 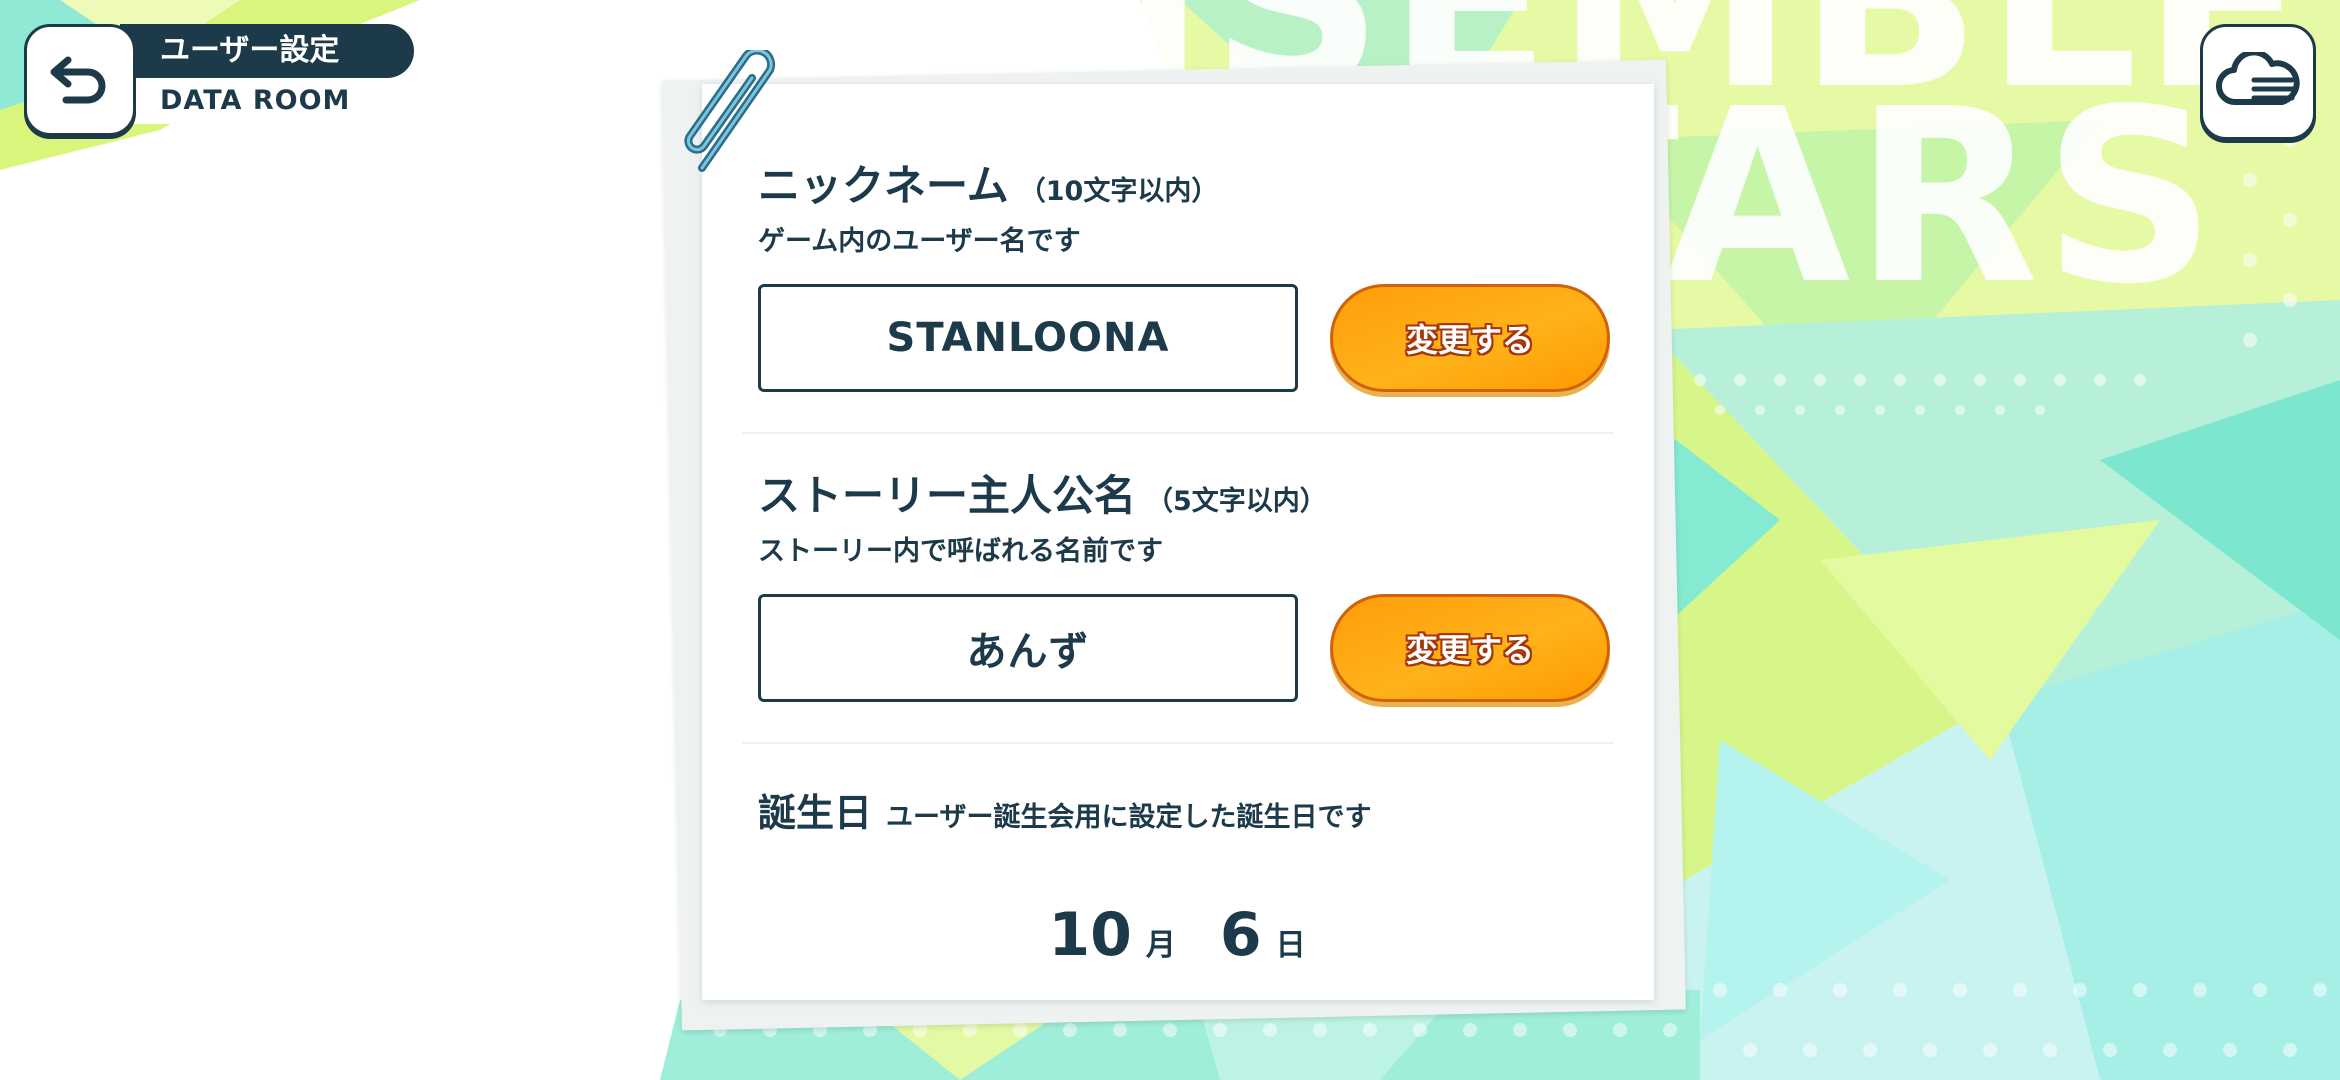 I want to click on nickname-description: ゲーム内のユーザー名です, so click(x=919, y=241).